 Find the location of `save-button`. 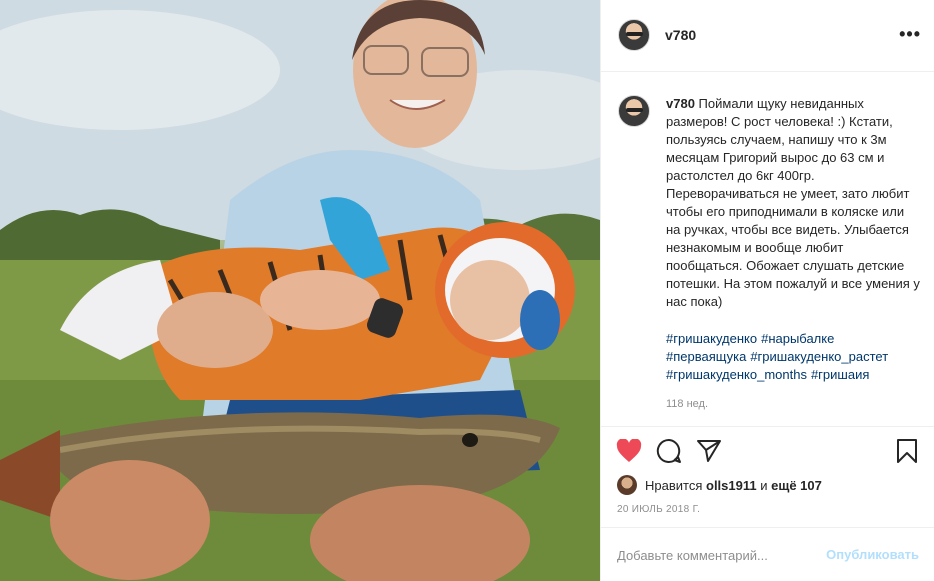

save-button is located at coordinates (907, 451).